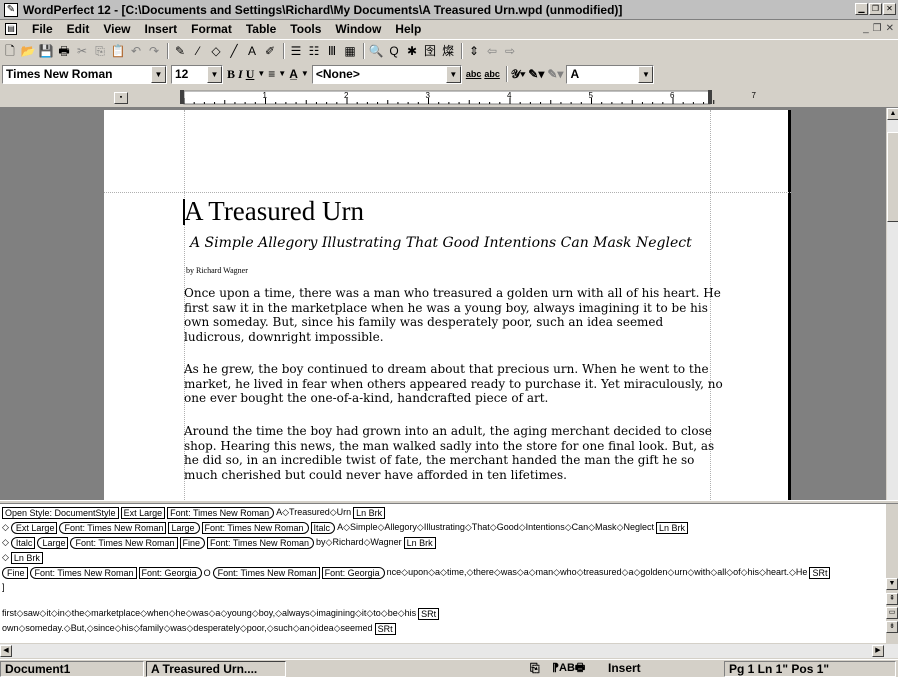  What do you see at coordinates (877, 28) in the screenshot?
I see `doc-restore-icon: ❐` at bounding box center [877, 28].